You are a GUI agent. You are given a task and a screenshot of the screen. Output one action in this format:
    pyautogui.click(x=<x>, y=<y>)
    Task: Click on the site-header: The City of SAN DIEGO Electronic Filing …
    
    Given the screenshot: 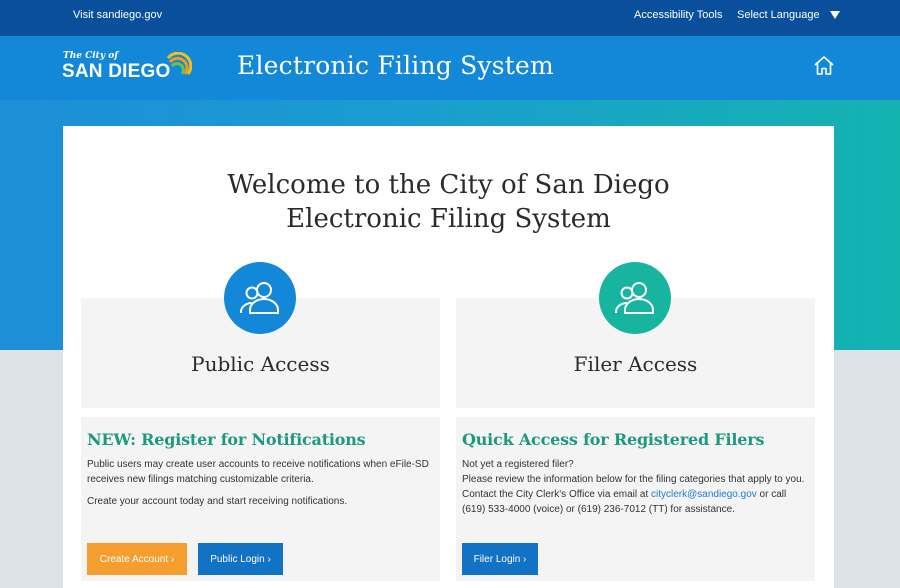 What is the action you would take?
    pyautogui.click(x=450, y=68)
    